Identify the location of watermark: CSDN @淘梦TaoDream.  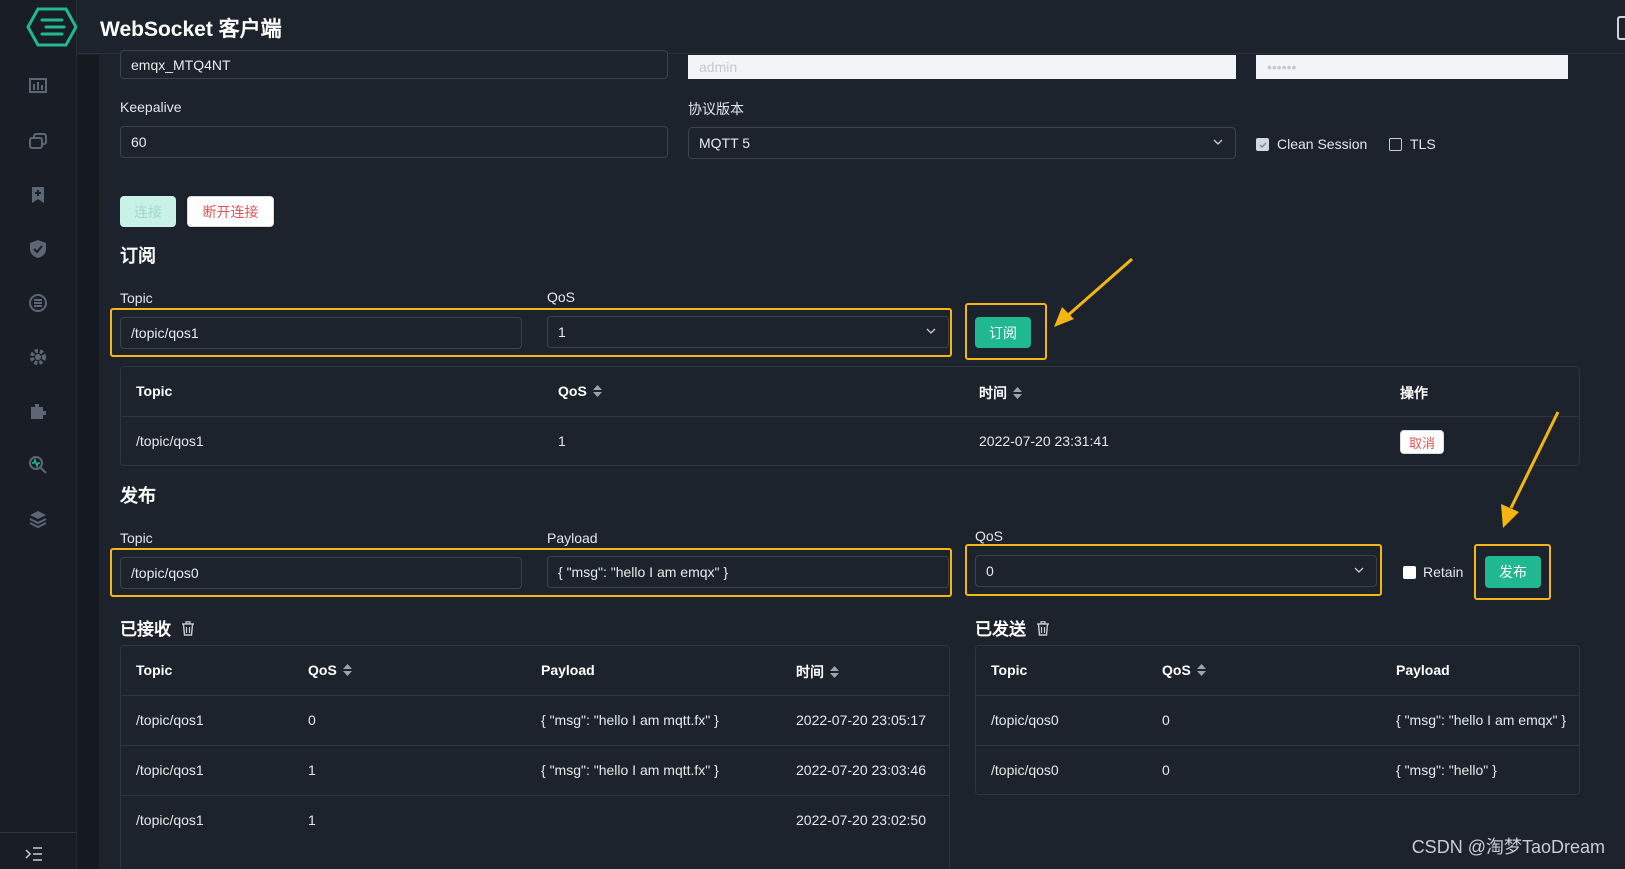
(1508, 847).